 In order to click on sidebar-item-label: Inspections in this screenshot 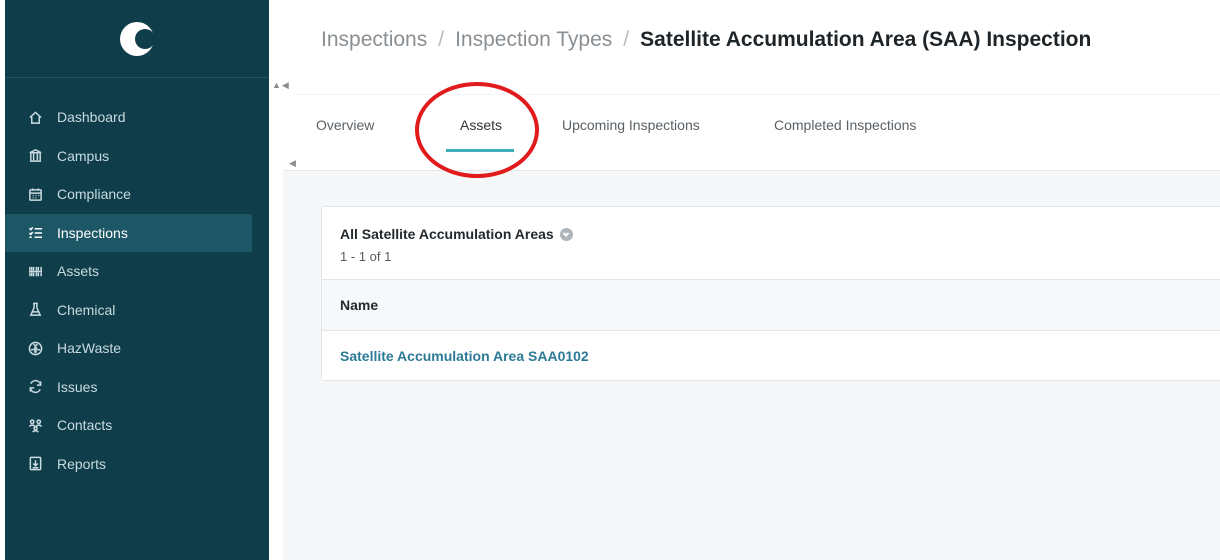, I will do `click(92, 232)`.